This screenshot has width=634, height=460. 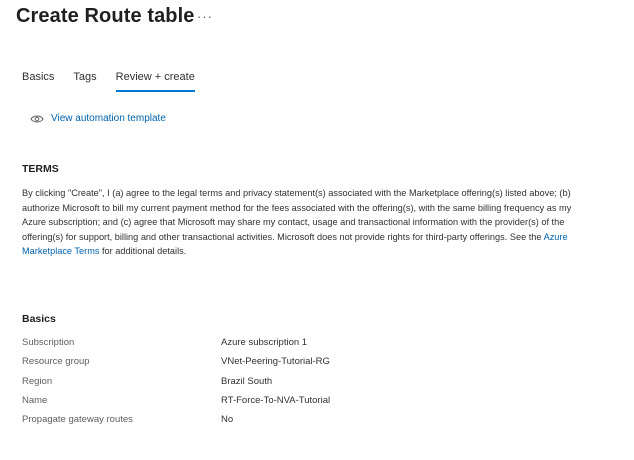 What do you see at coordinates (227, 419) in the screenshot?
I see `summary-value: No` at bounding box center [227, 419].